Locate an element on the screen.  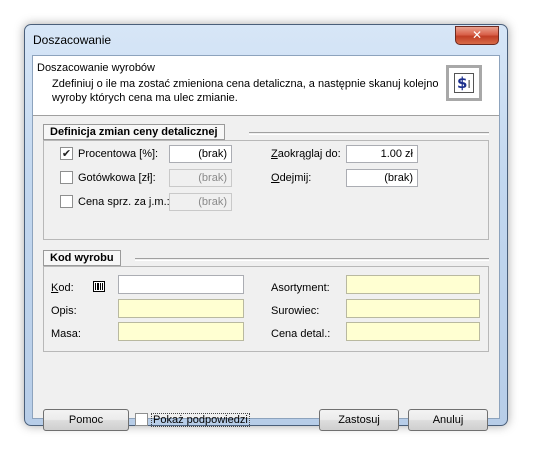
show-hints-toggle: Pokaż podpowiedzi is located at coordinates (192, 420).